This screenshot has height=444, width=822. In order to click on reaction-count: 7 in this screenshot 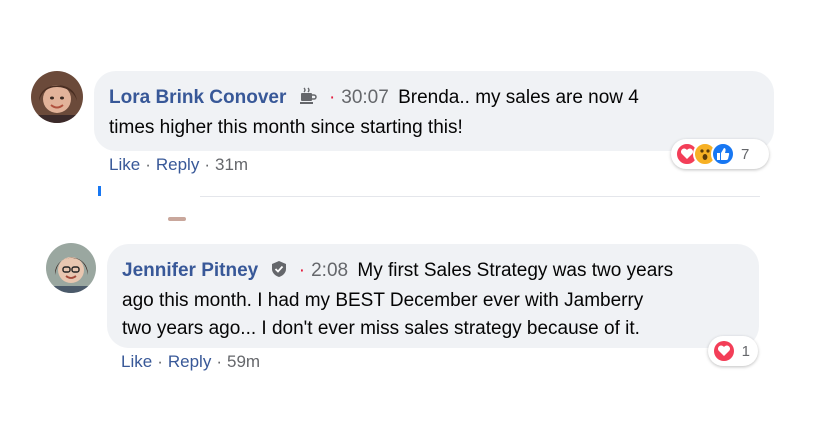, I will do `click(745, 154)`.